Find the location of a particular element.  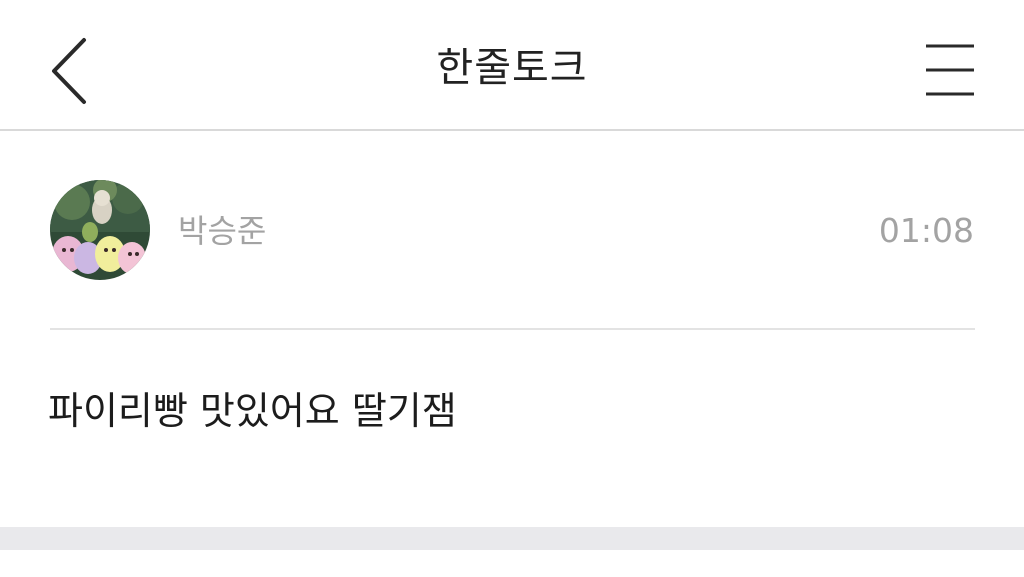

hamburger-menu-icon is located at coordinates (950, 70).